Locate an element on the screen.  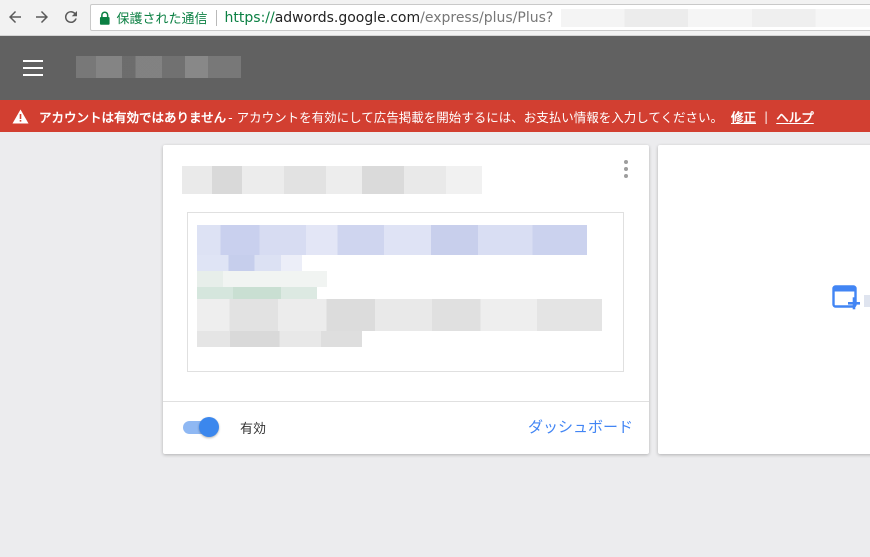
url-path: /express/plus/Plus? is located at coordinates (487, 17).